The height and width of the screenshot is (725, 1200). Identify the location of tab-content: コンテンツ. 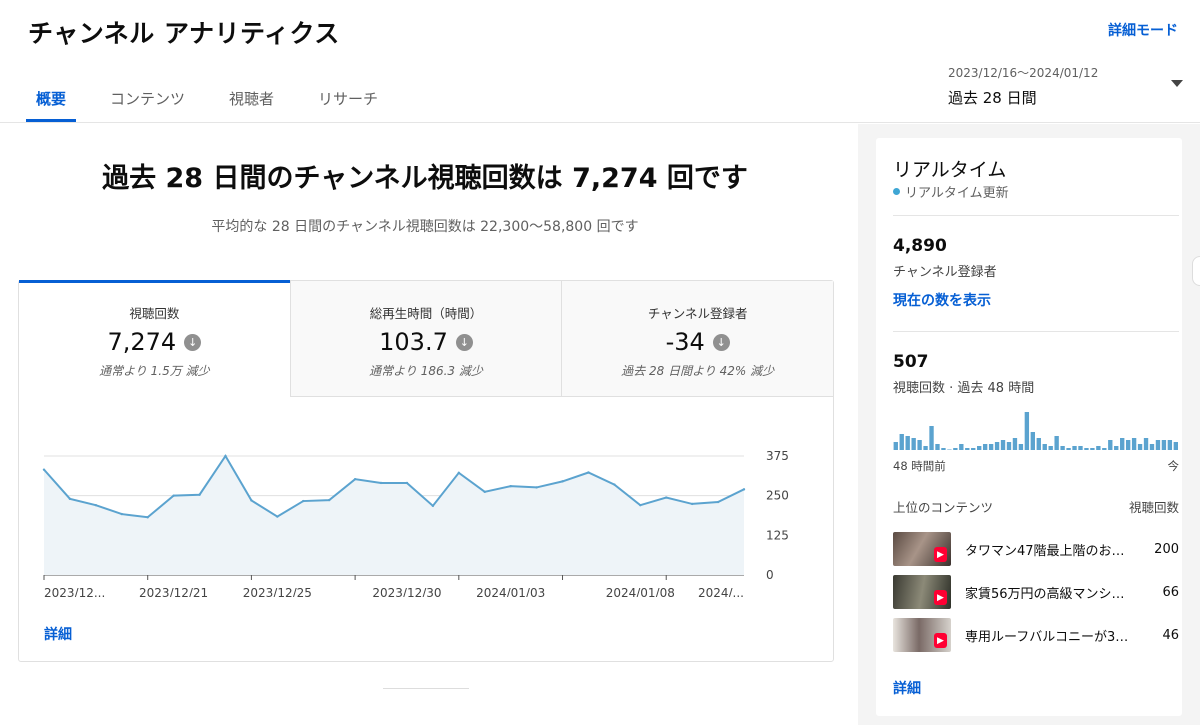
(147, 103).